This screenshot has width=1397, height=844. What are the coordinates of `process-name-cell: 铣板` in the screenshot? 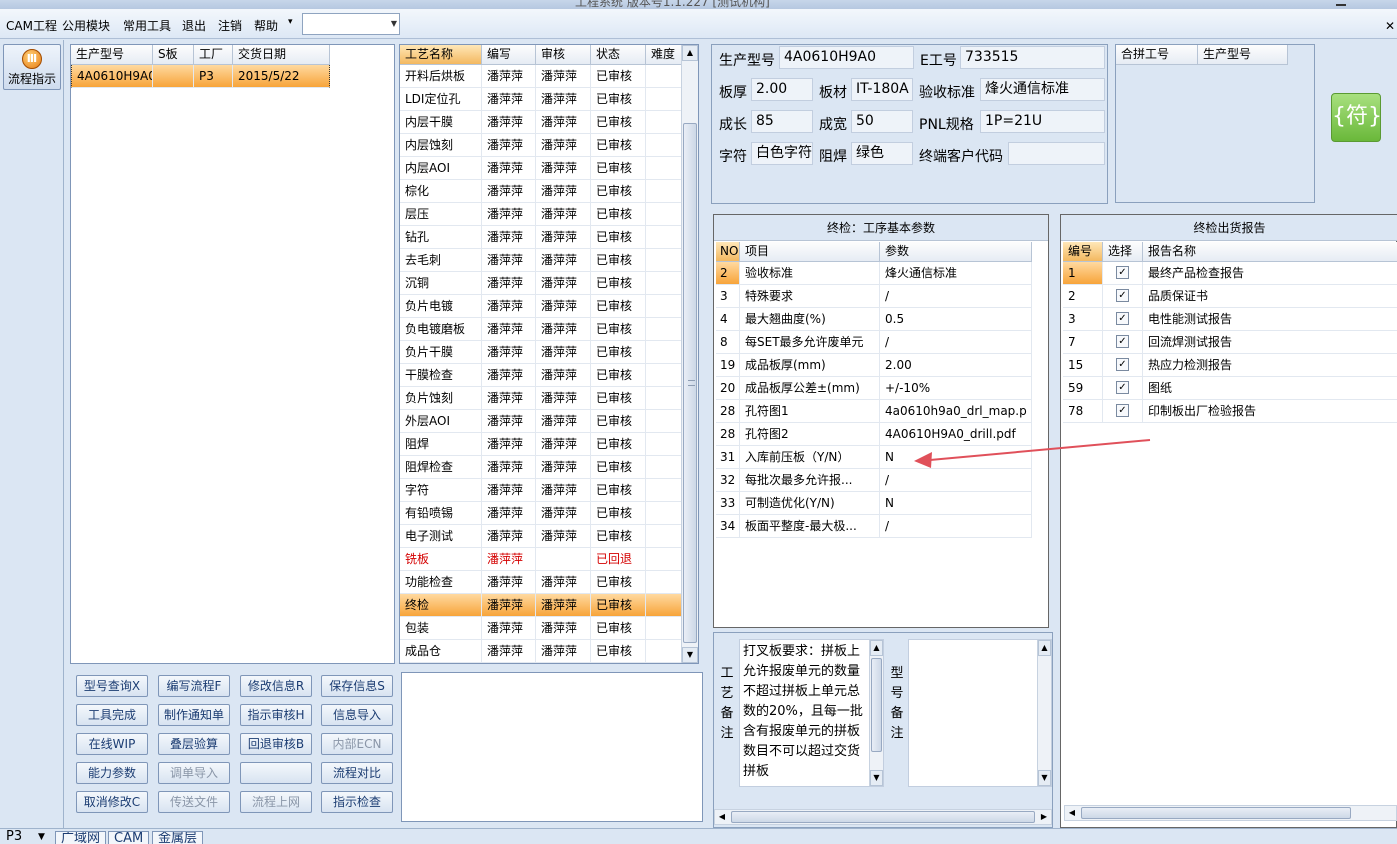 It's located at (441, 559).